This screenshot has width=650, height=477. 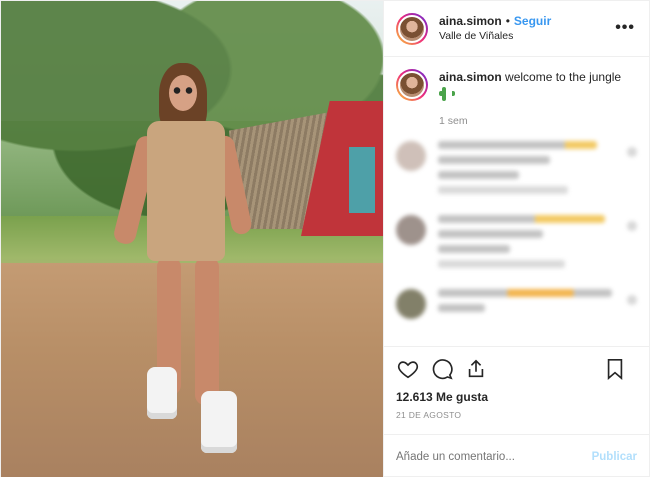 What do you see at coordinates (530, 87) in the screenshot?
I see `caption-text-block: aina.simon welcome to the jungle` at bounding box center [530, 87].